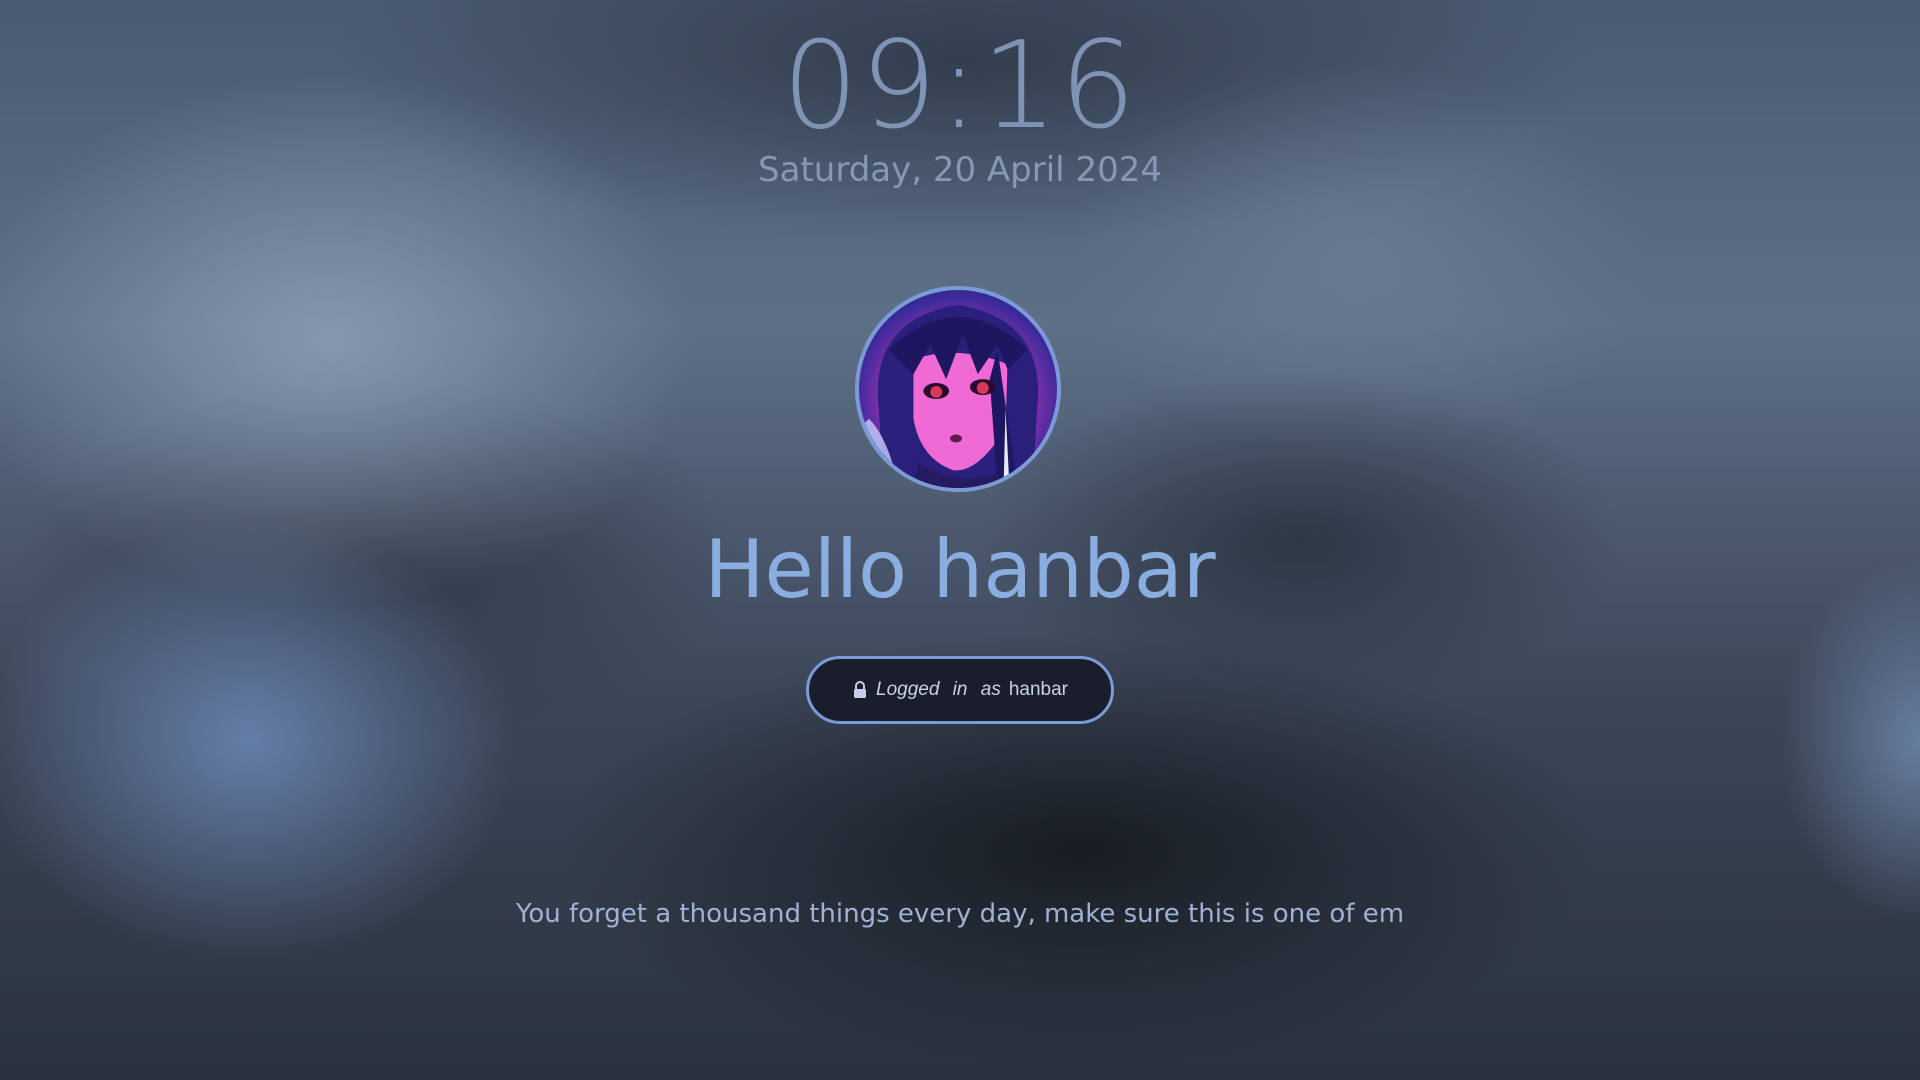 This screenshot has height=1080, width=1920. Describe the element at coordinates (960, 569) in the screenshot. I see `greeting-heading: Hello hanbar` at that location.